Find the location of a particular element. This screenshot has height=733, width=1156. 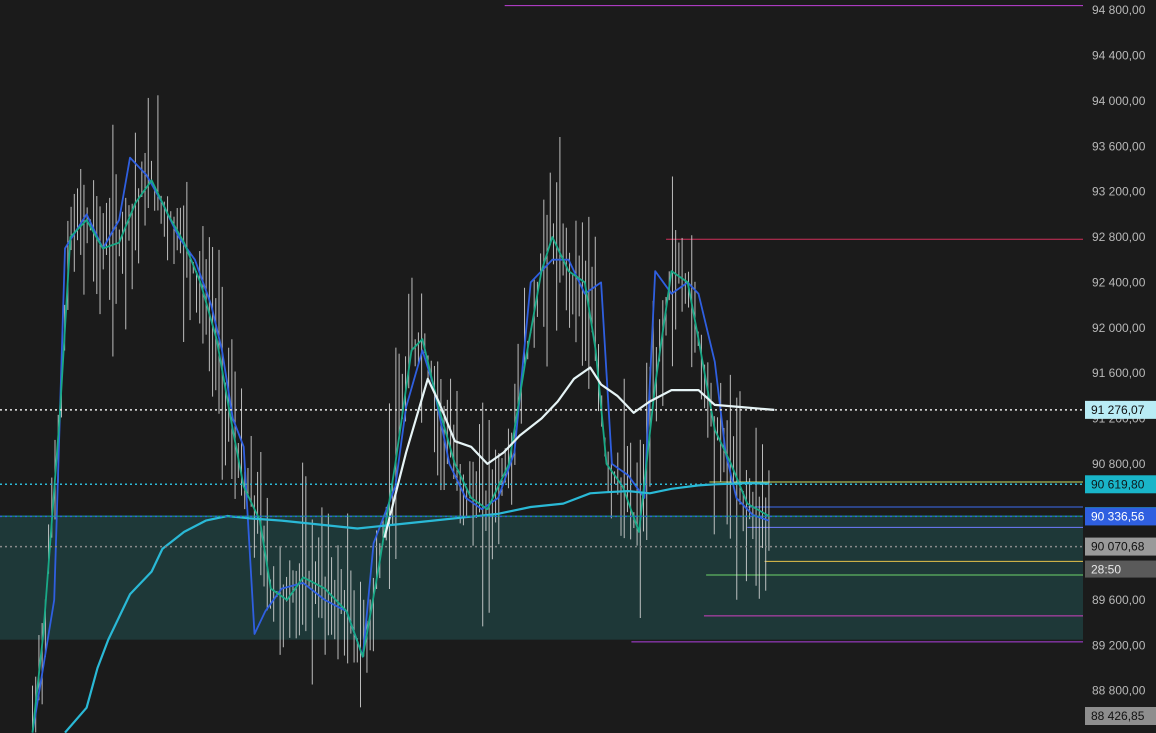

y-tick-label: 89 200,00 is located at coordinates (1119, 645).